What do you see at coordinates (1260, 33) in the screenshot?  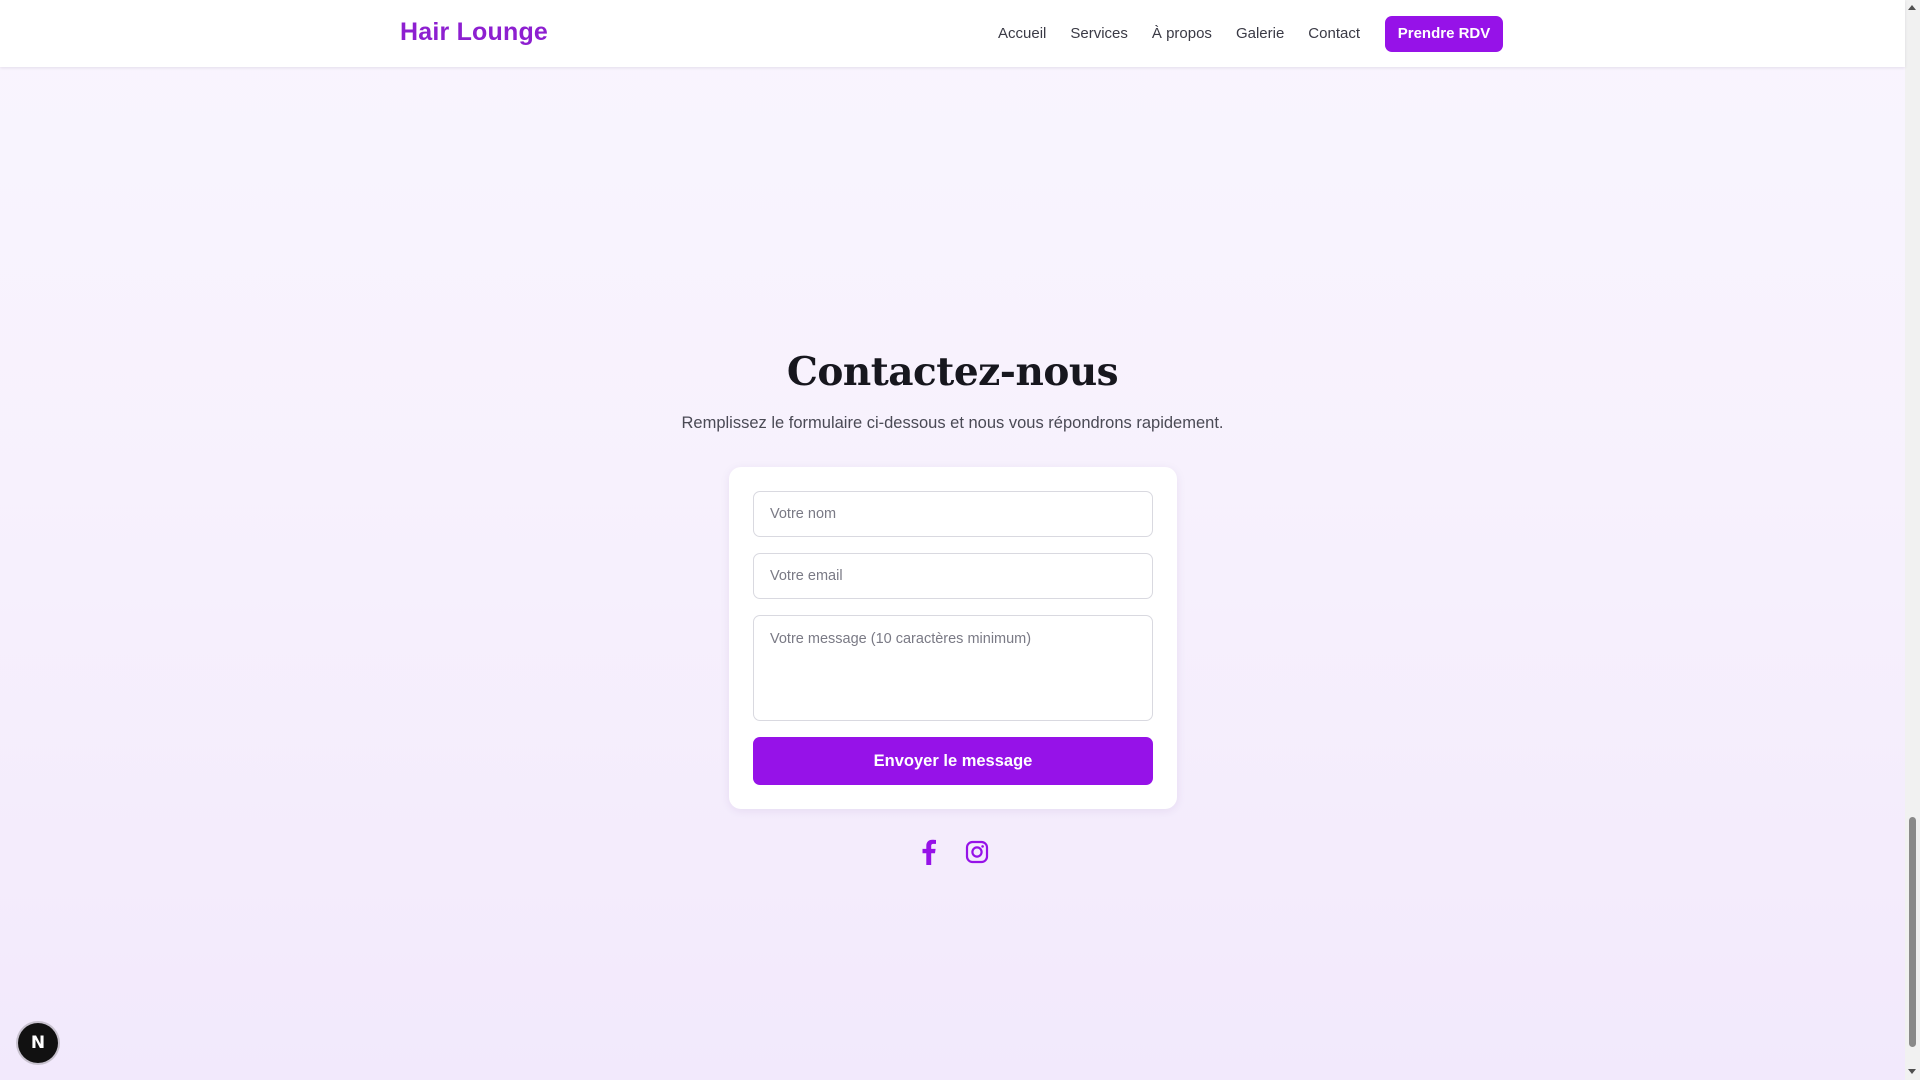 I see `nav-link-galerie: Galerie` at bounding box center [1260, 33].